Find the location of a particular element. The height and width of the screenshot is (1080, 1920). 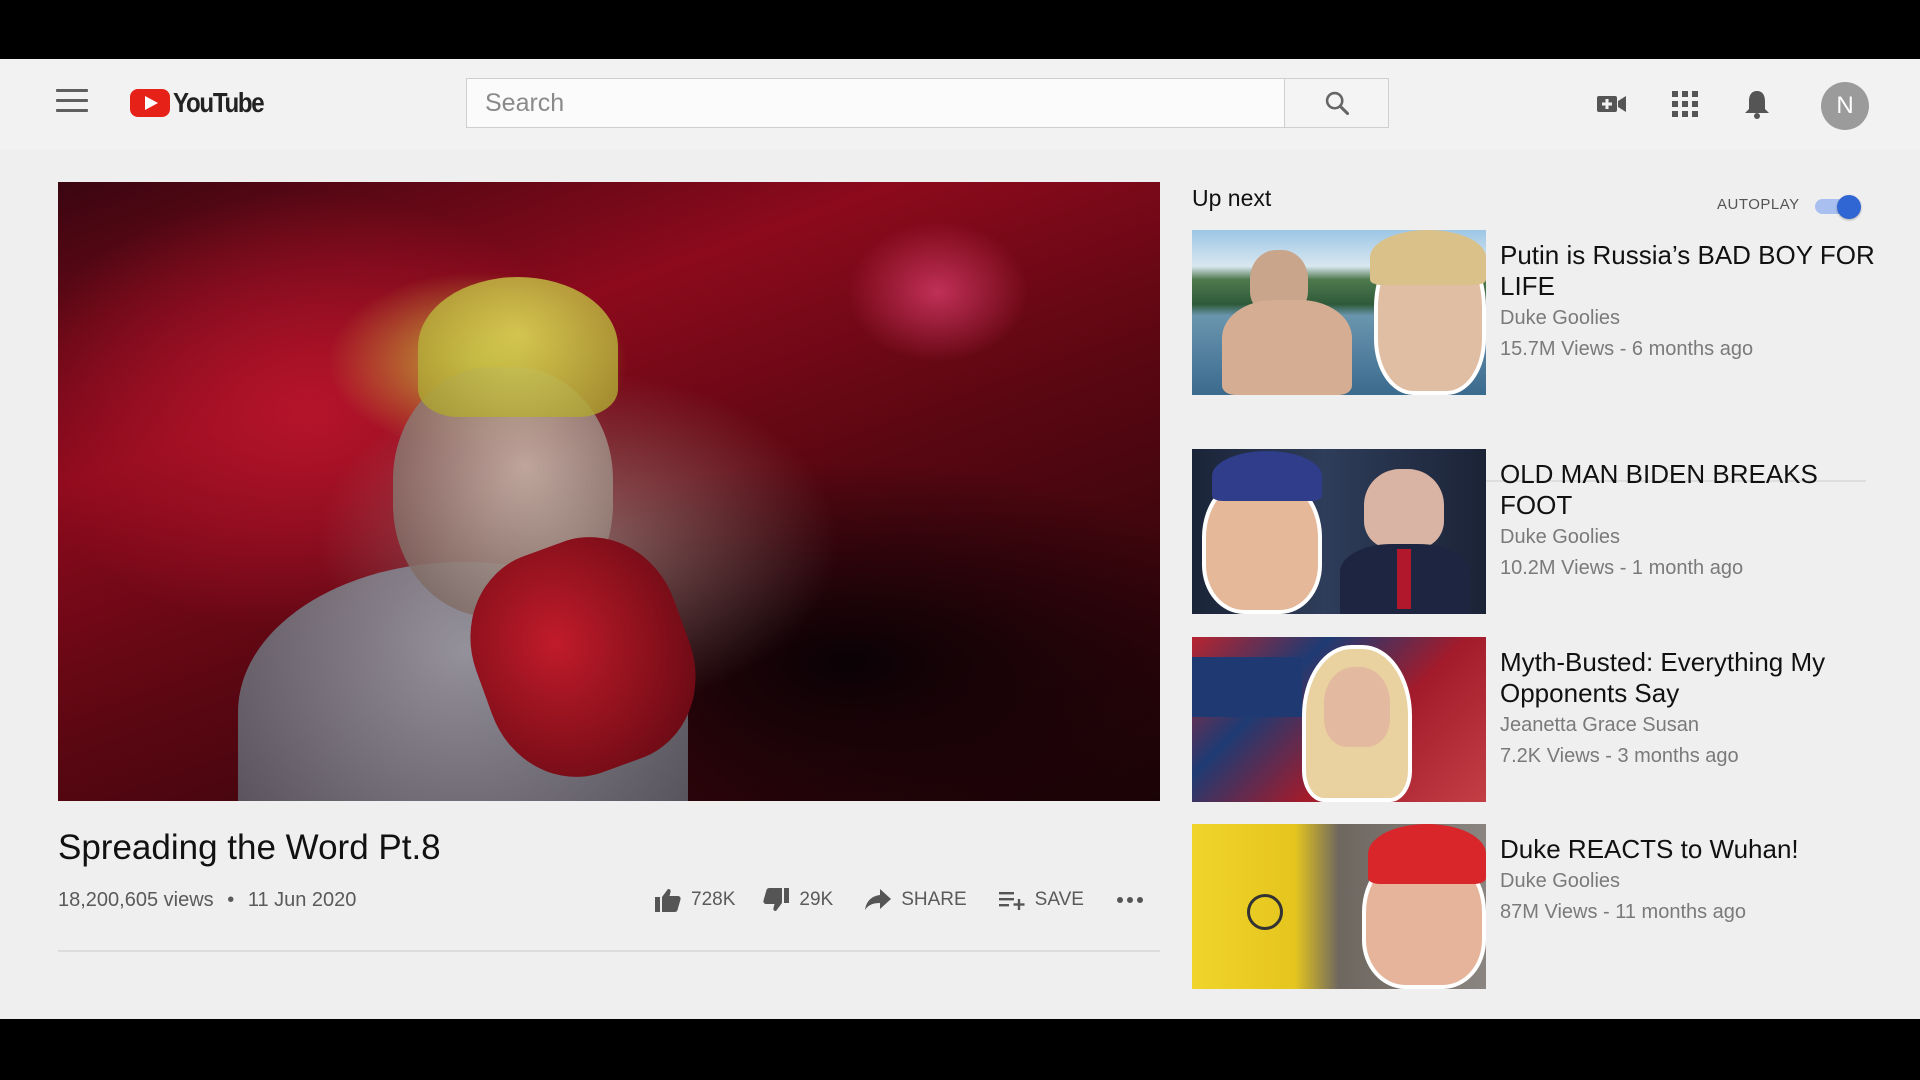

logo-text: YouTube is located at coordinates (219, 102).